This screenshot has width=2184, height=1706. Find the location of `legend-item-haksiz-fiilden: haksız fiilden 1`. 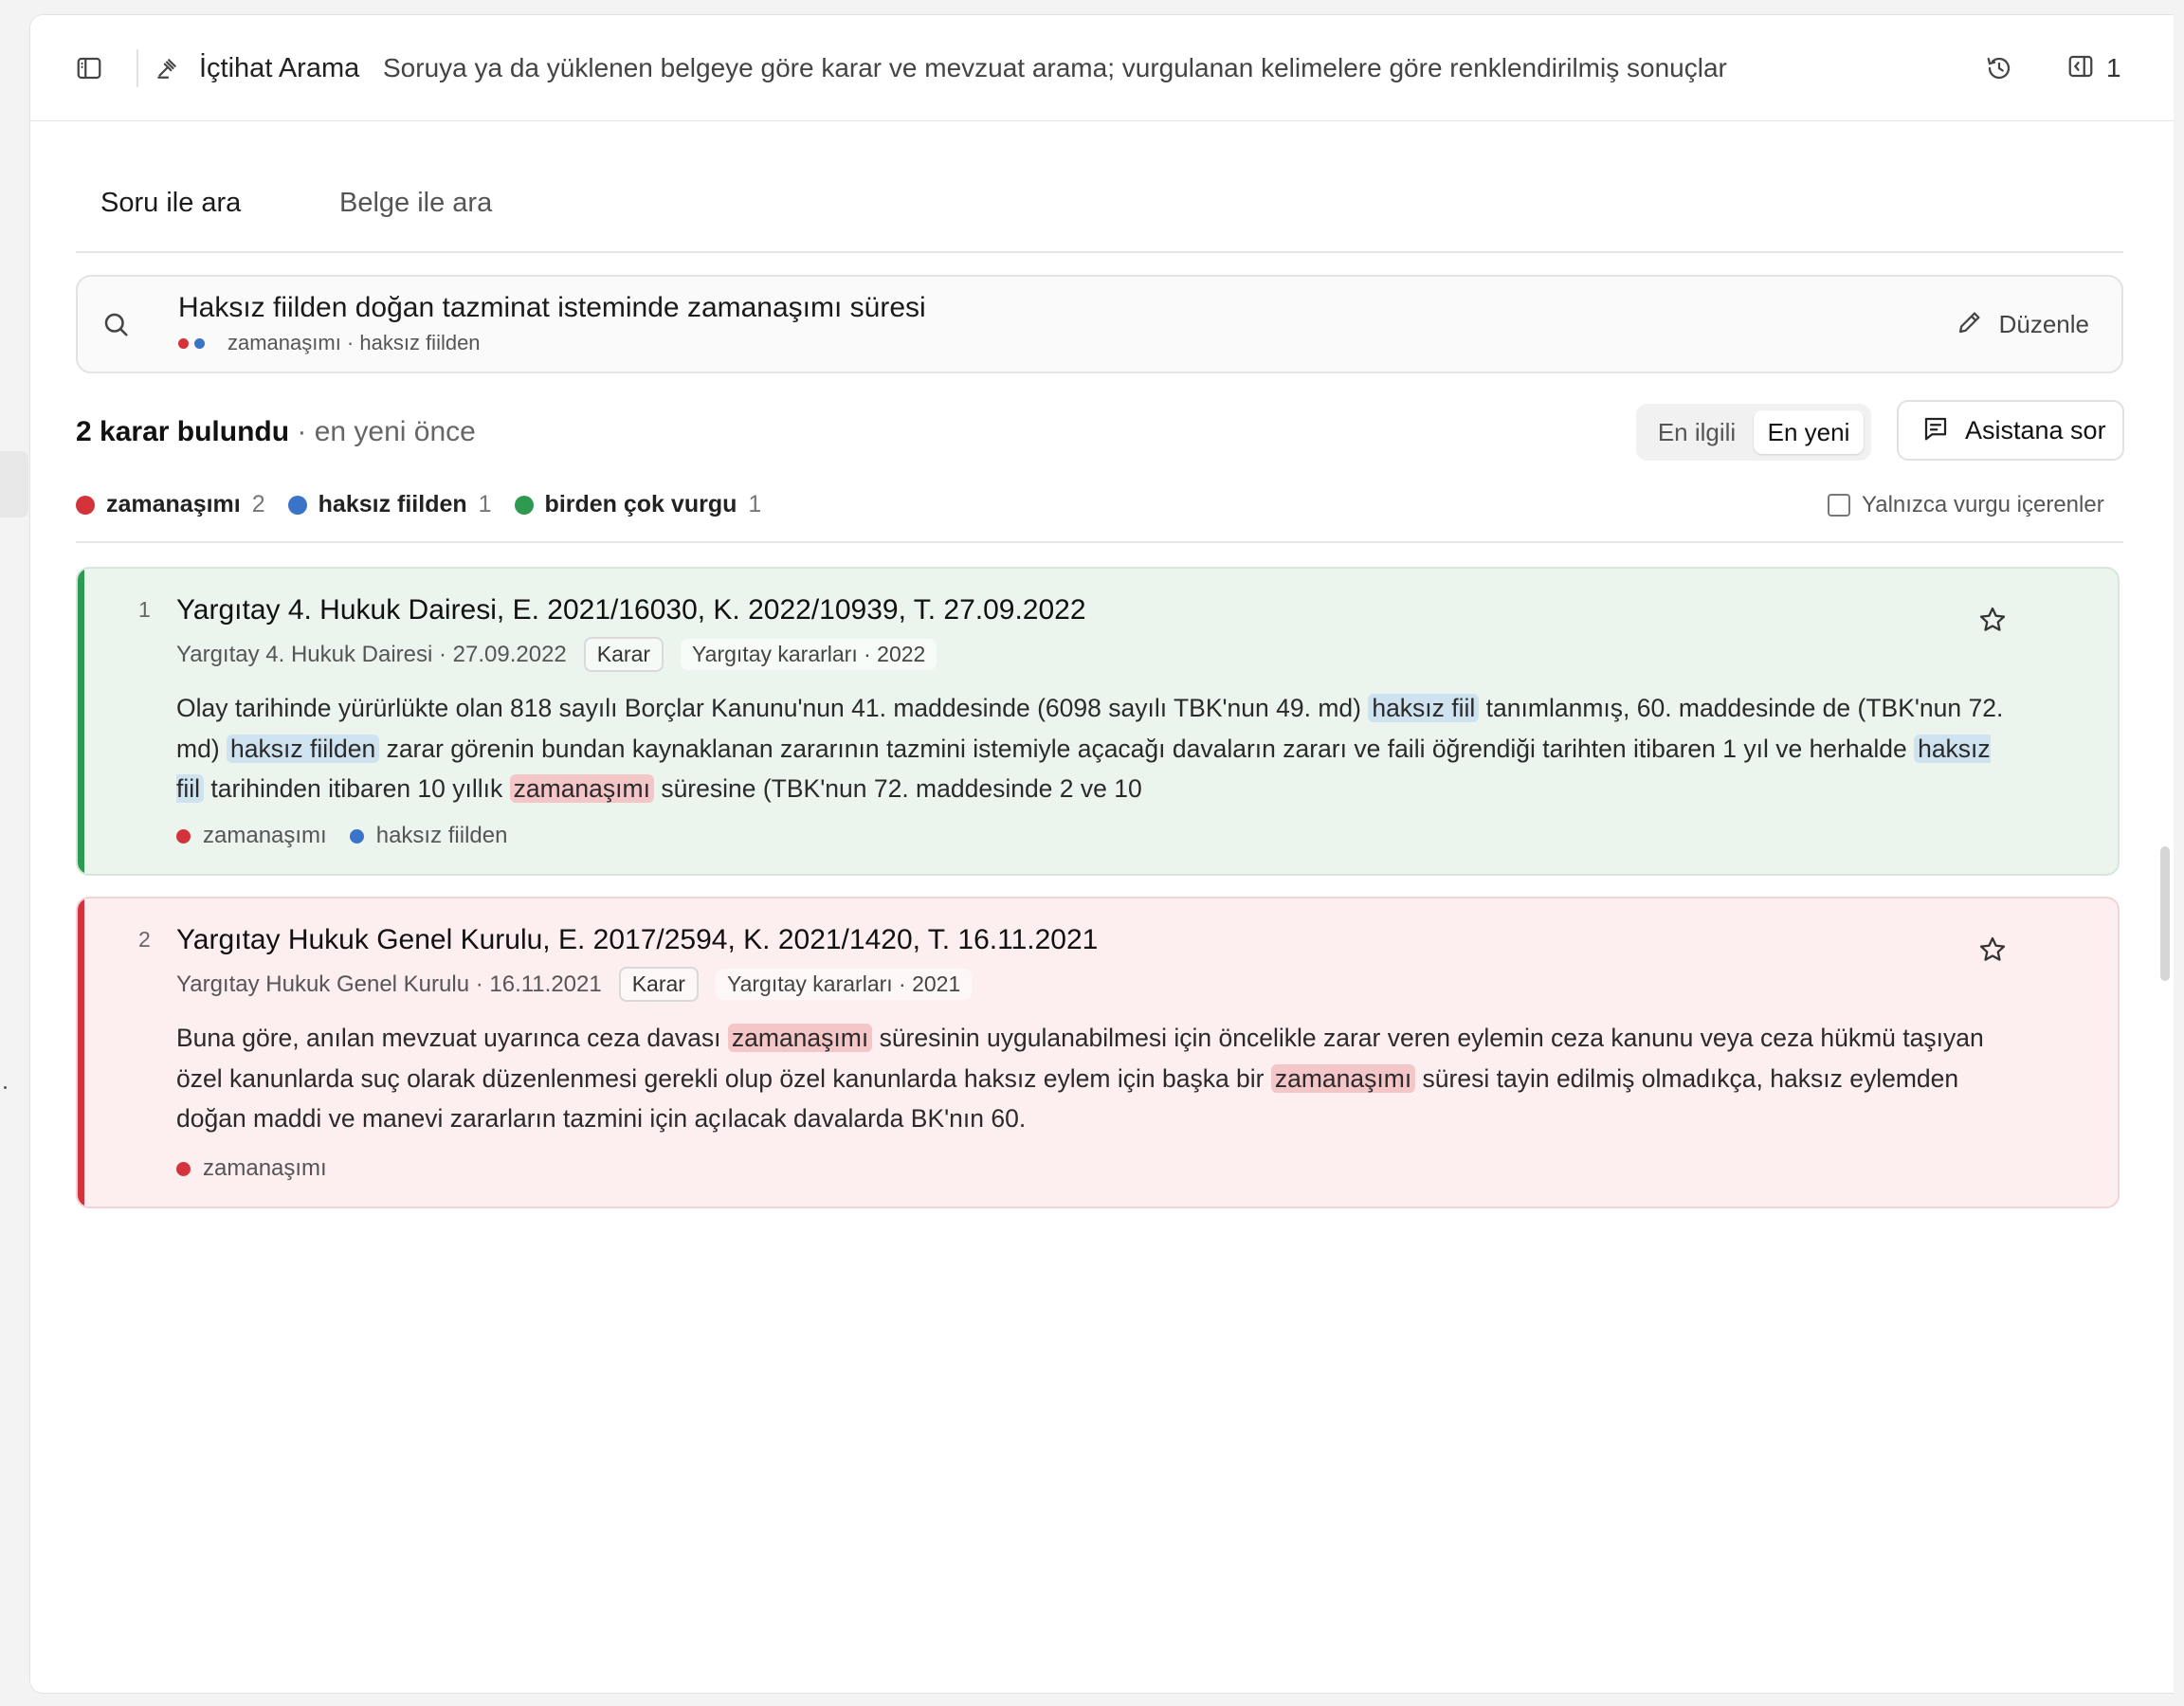

legend-item-haksiz-fiilden: haksız fiilden 1 is located at coordinates (389, 504).